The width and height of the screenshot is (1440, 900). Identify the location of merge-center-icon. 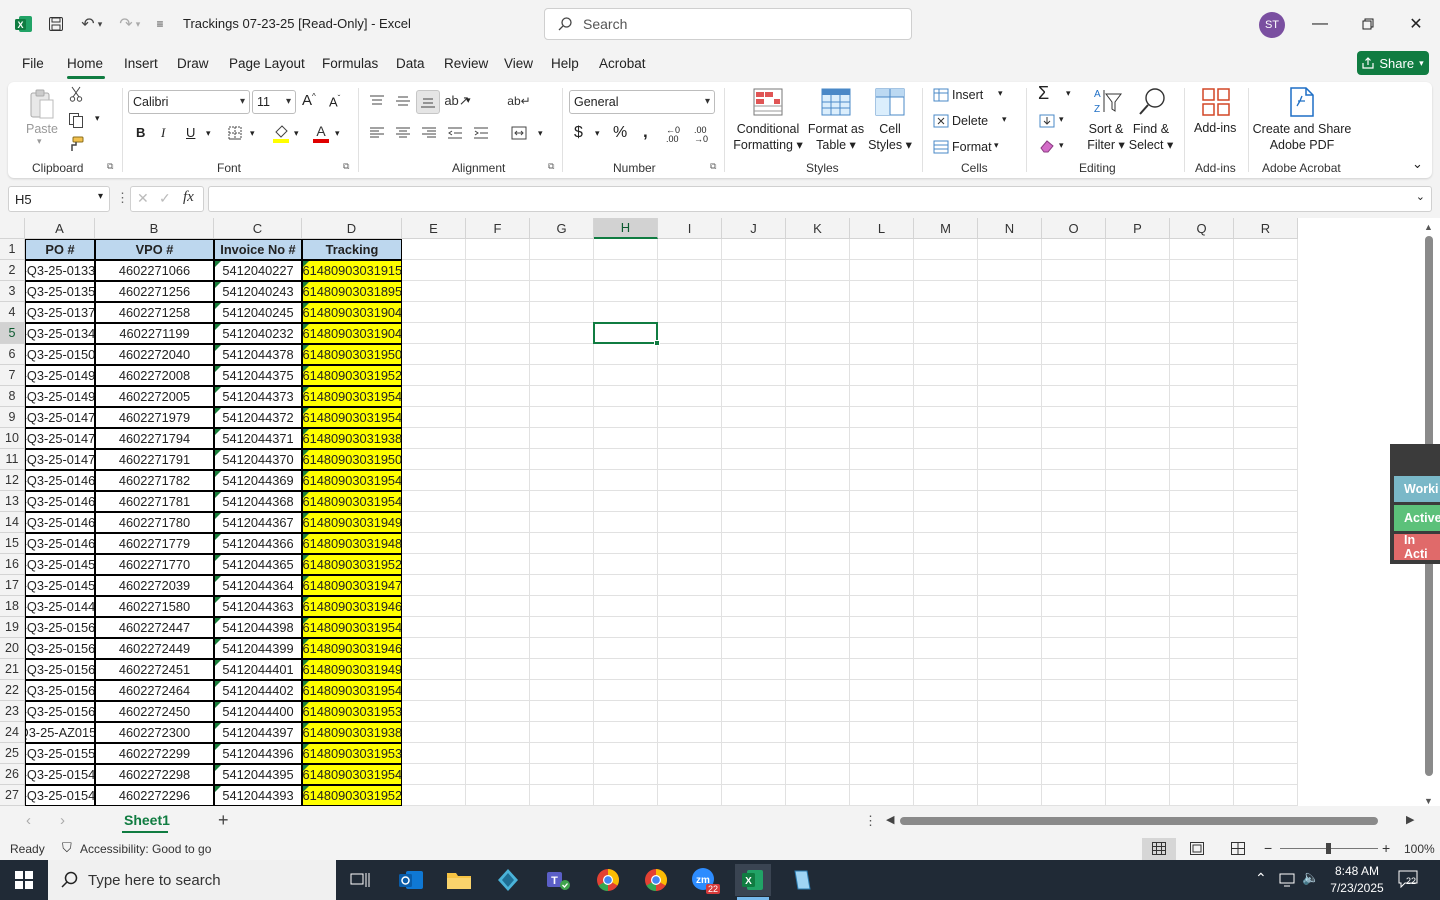
(519, 133).